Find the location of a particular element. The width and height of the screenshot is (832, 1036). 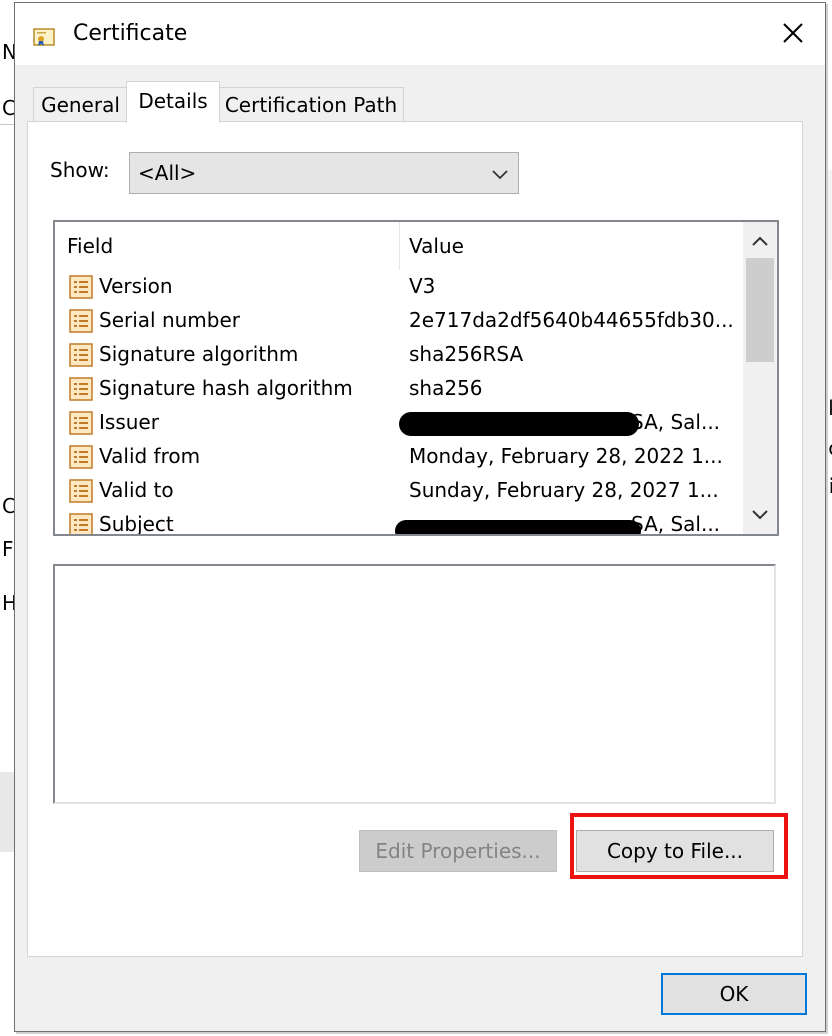

field-name: Serial number is located at coordinates (170, 320).